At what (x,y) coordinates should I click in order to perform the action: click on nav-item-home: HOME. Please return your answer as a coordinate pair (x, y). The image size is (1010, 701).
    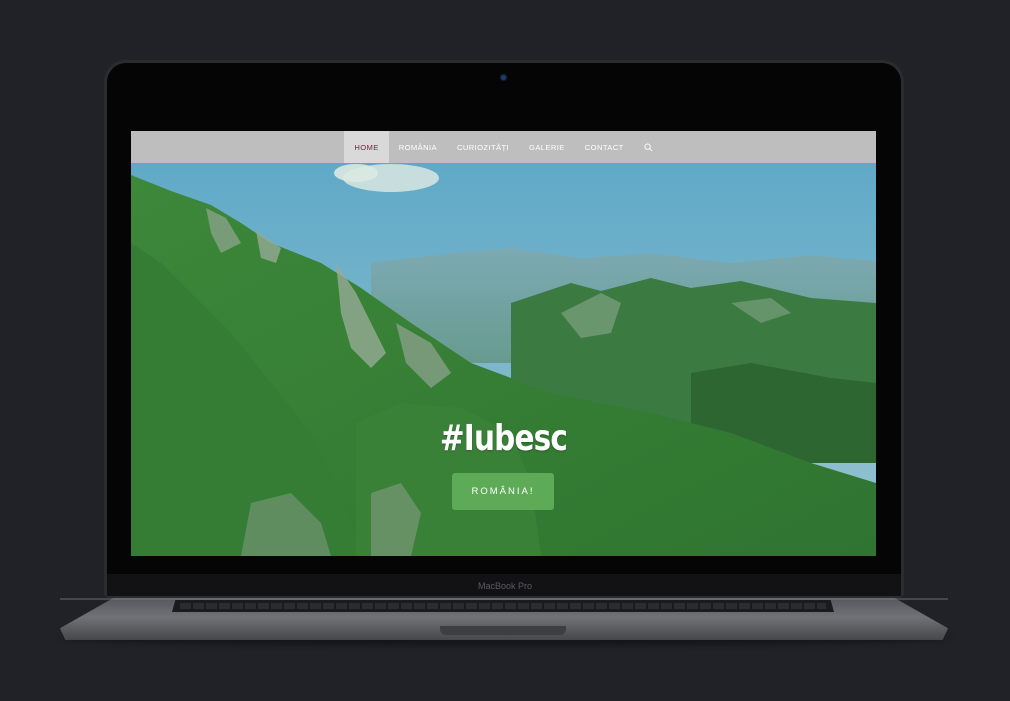
    Looking at the image, I should click on (366, 147).